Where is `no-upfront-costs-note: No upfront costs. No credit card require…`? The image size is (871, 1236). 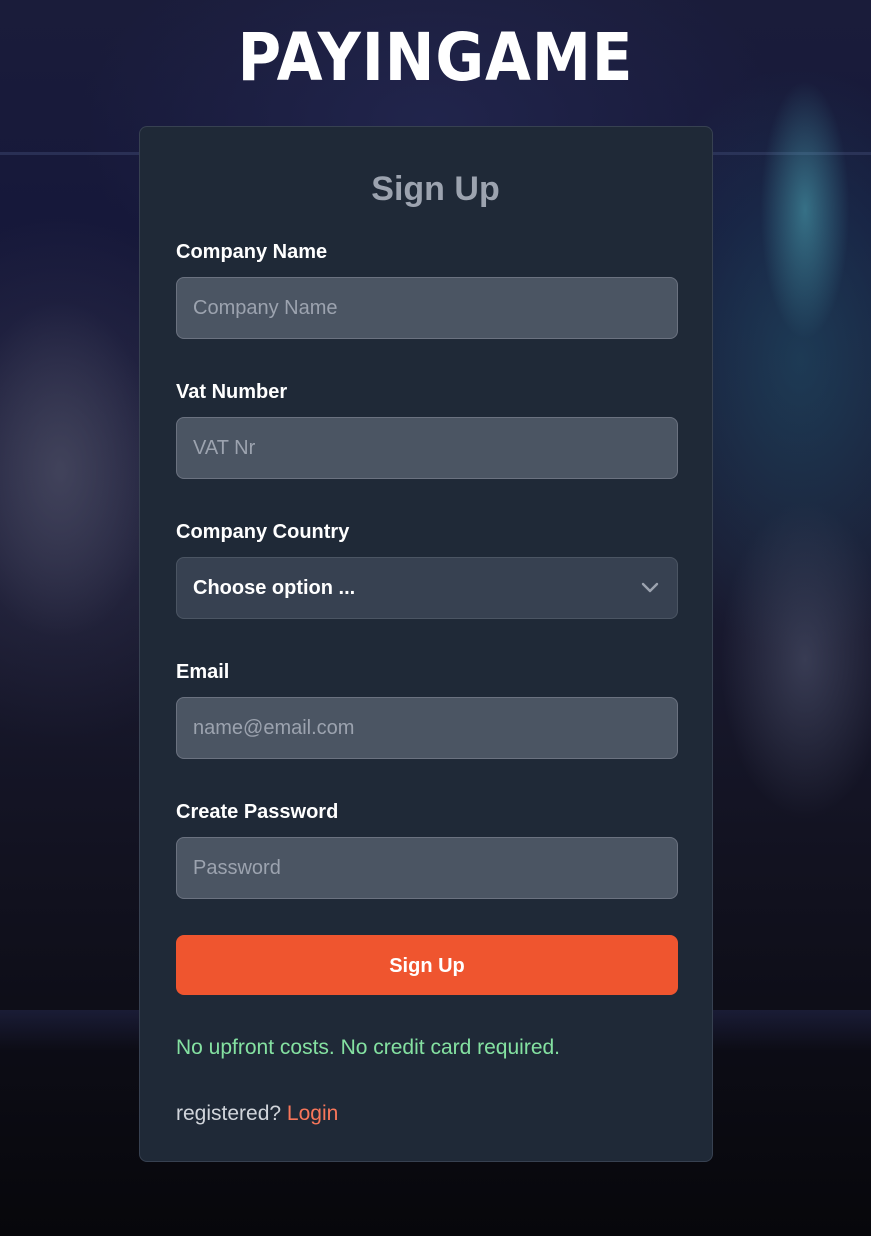 no-upfront-costs-note: No upfront costs. No credit card require… is located at coordinates (368, 1047).